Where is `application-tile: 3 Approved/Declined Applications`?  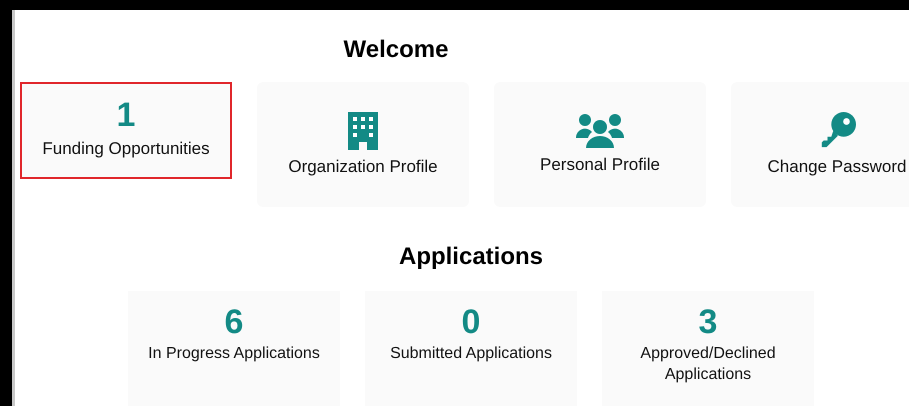 application-tile: 3 Approved/Declined Applications is located at coordinates (708, 348).